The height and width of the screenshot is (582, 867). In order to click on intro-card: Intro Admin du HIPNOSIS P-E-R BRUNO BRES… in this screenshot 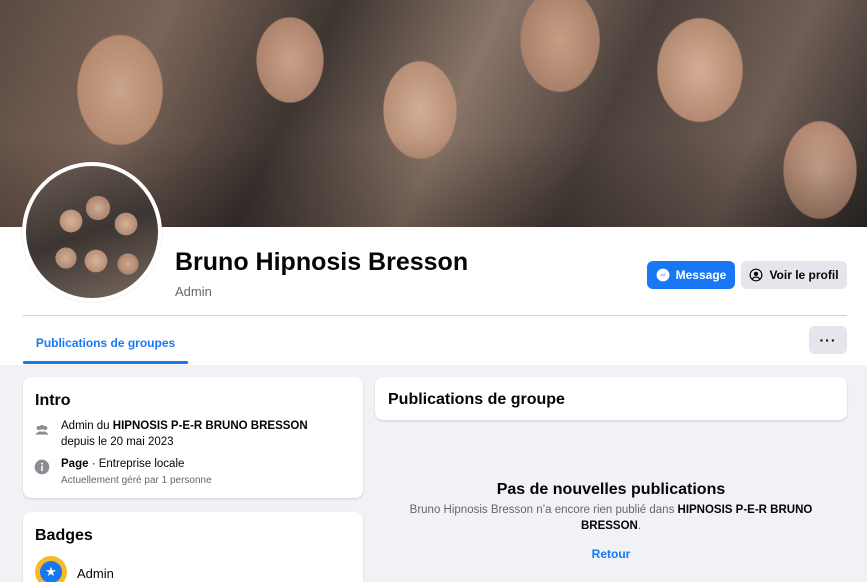, I will do `click(193, 437)`.